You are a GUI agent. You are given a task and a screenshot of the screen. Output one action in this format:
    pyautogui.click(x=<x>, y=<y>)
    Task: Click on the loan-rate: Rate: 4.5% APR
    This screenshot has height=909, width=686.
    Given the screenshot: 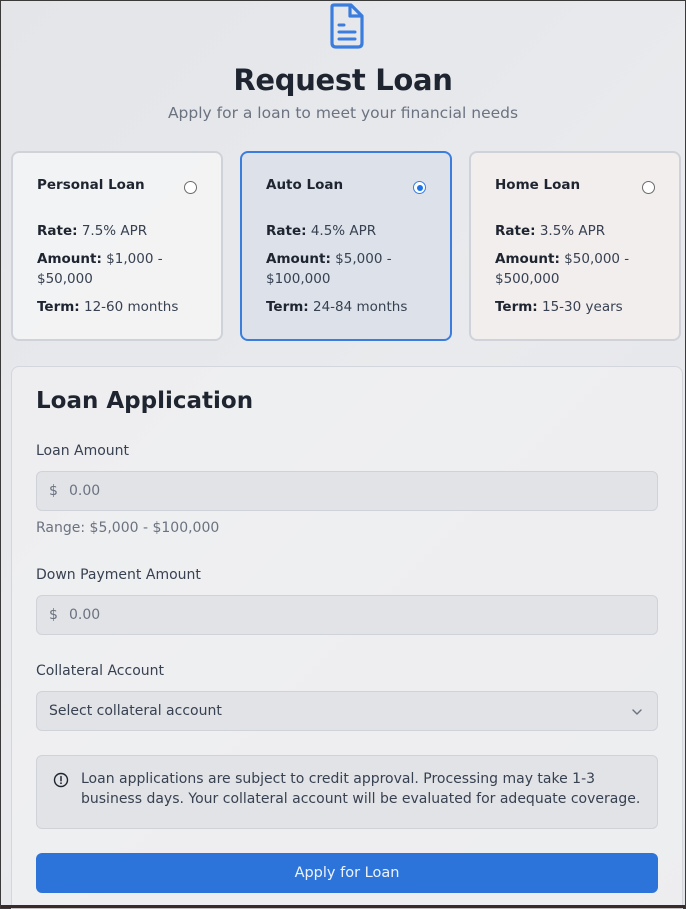 What is the action you would take?
    pyautogui.click(x=321, y=231)
    